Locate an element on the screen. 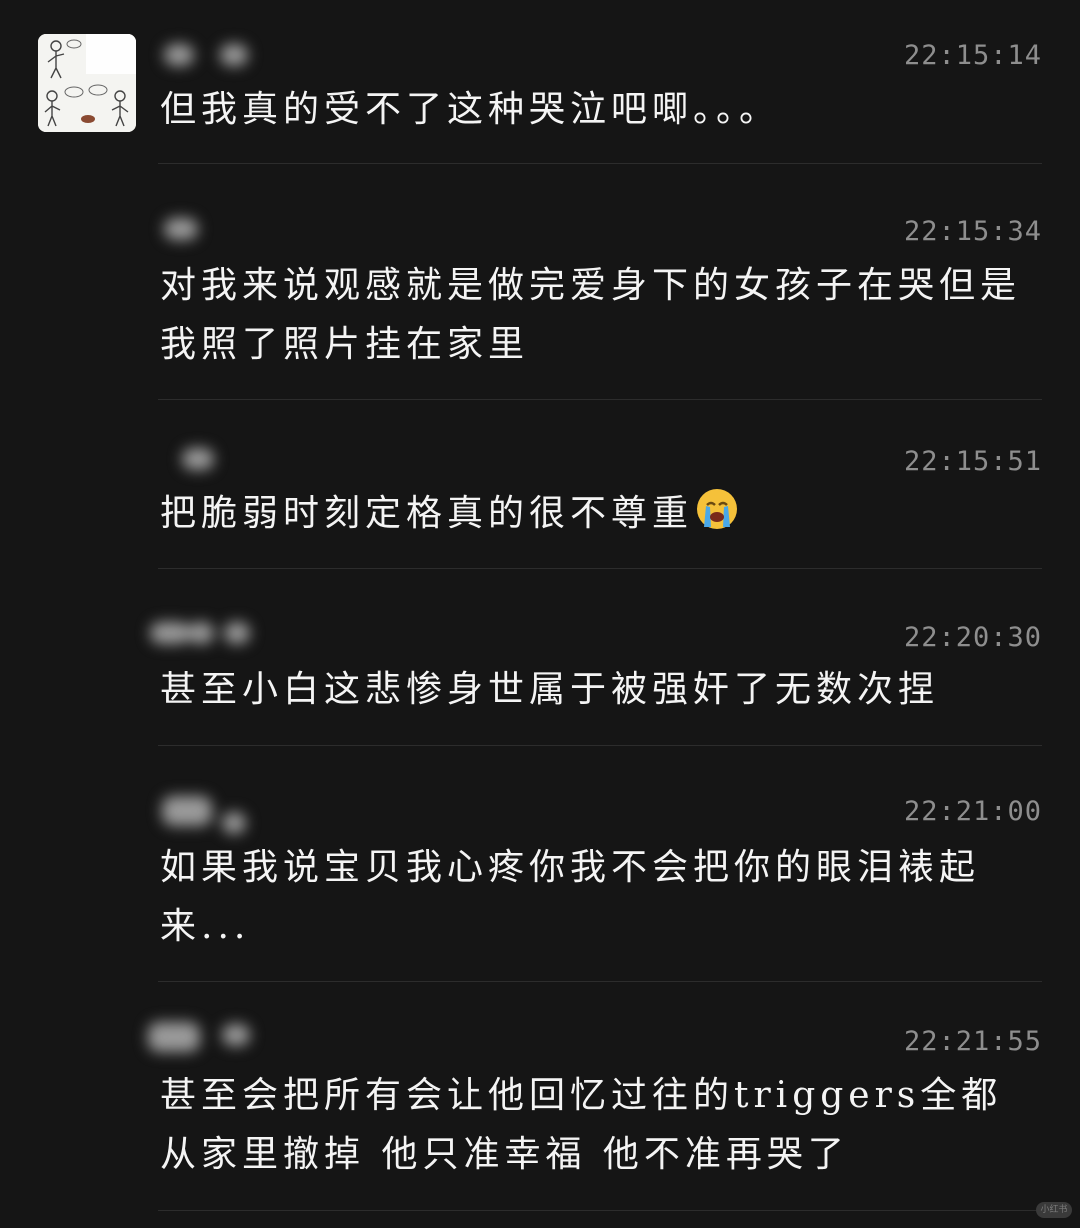 Image resolution: width=1080 pixels, height=1228 pixels. comic-avatar-icon is located at coordinates (87, 83).